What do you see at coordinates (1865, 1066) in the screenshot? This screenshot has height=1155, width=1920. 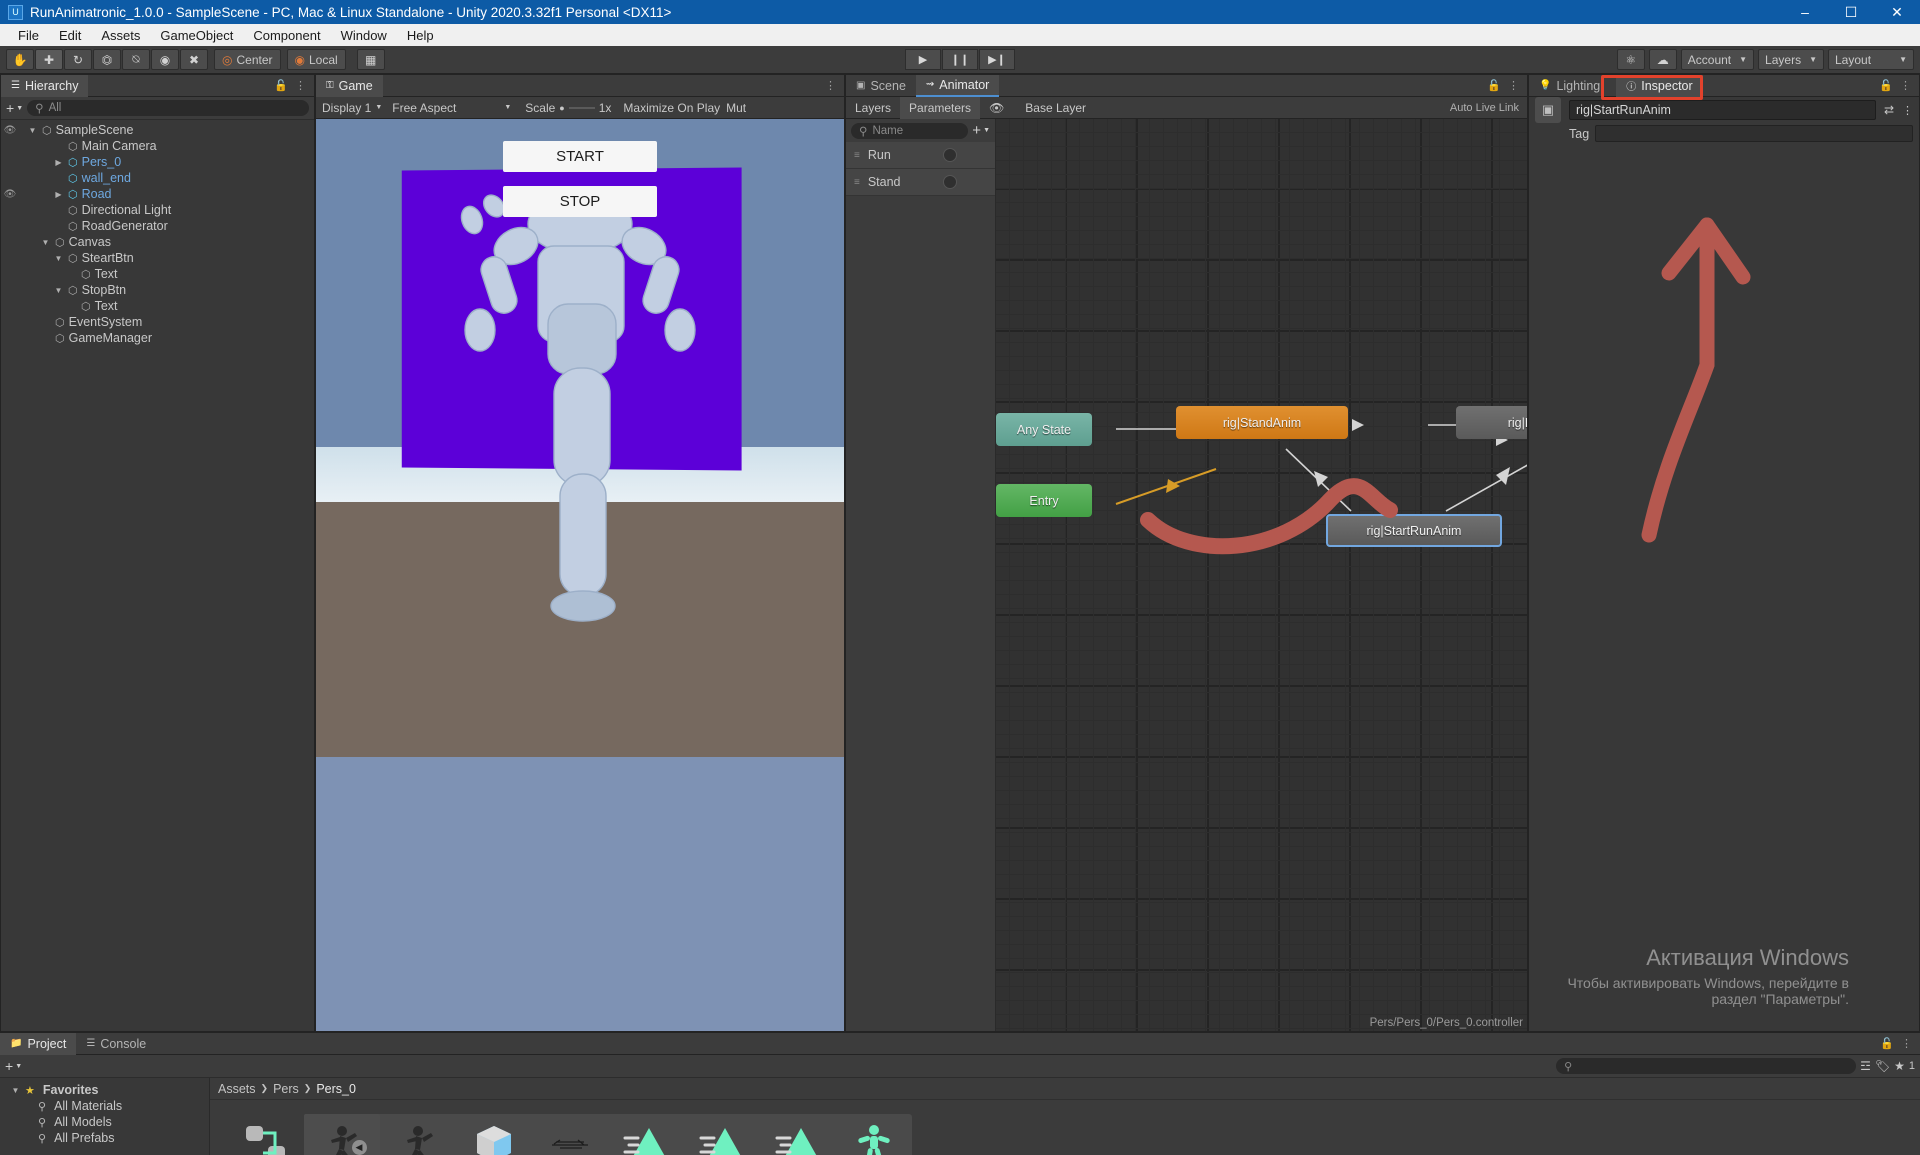 I see `filter-type-icon: ☲` at bounding box center [1865, 1066].